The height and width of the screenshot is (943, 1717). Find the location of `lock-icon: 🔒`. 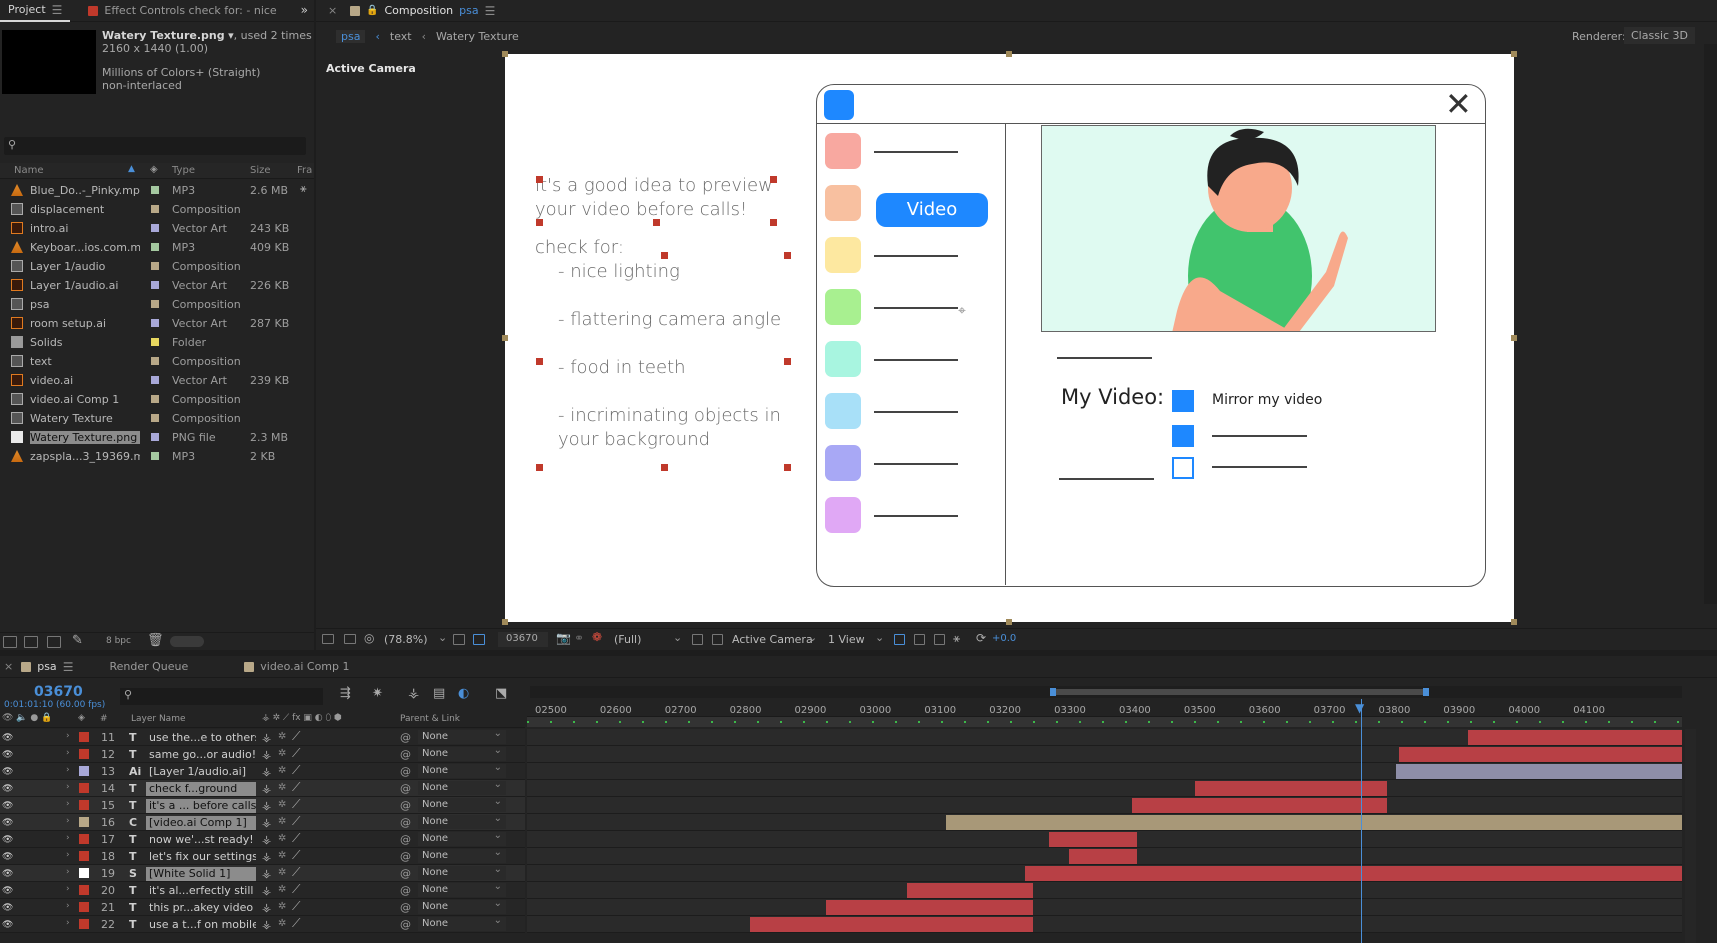

lock-icon: 🔒 is located at coordinates (372, 10).